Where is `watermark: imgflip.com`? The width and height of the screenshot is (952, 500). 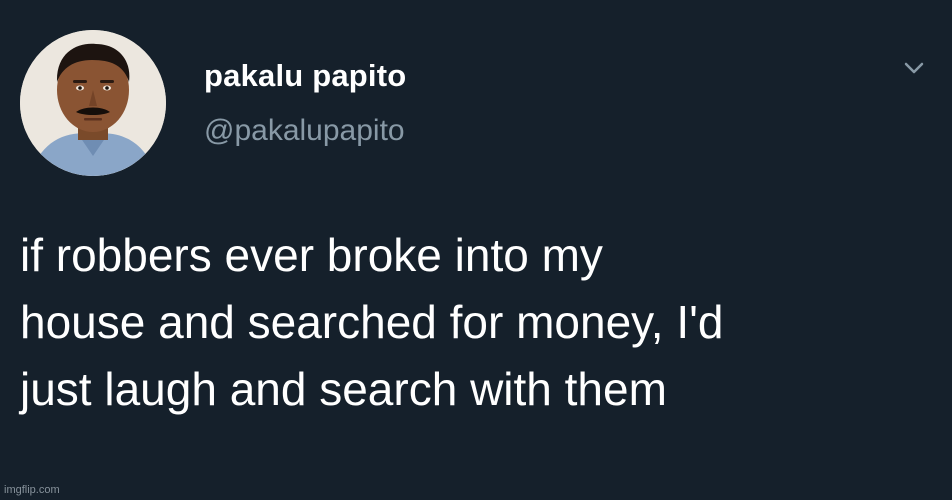
watermark: imgflip.com is located at coordinates (32, 490).